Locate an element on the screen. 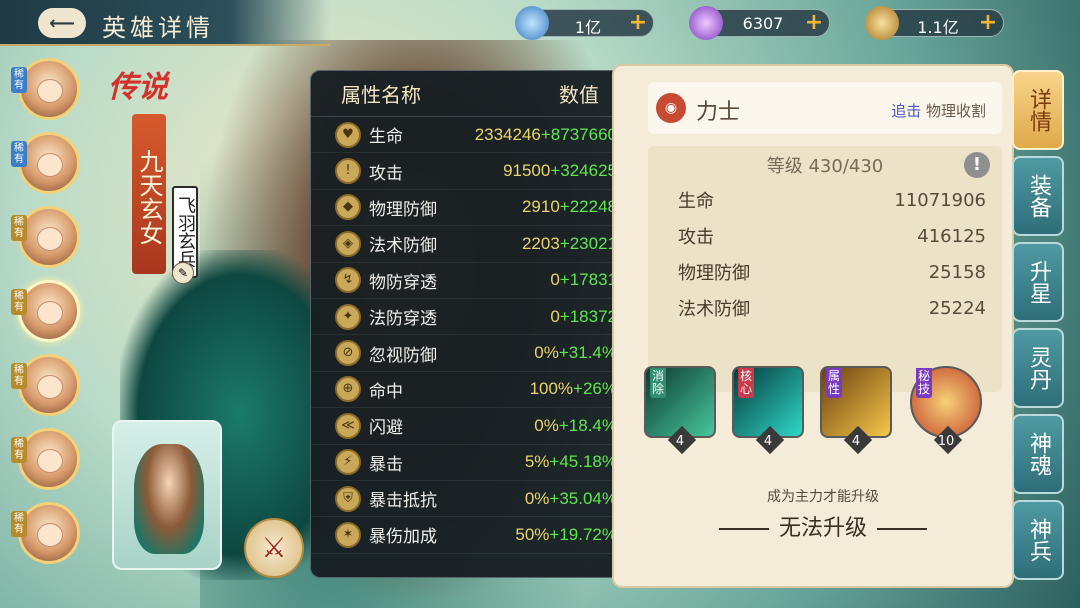  side-tabs: 详情 装备 升星 灵丹 神魂 神兵 is located at coordinates (1041, 328).